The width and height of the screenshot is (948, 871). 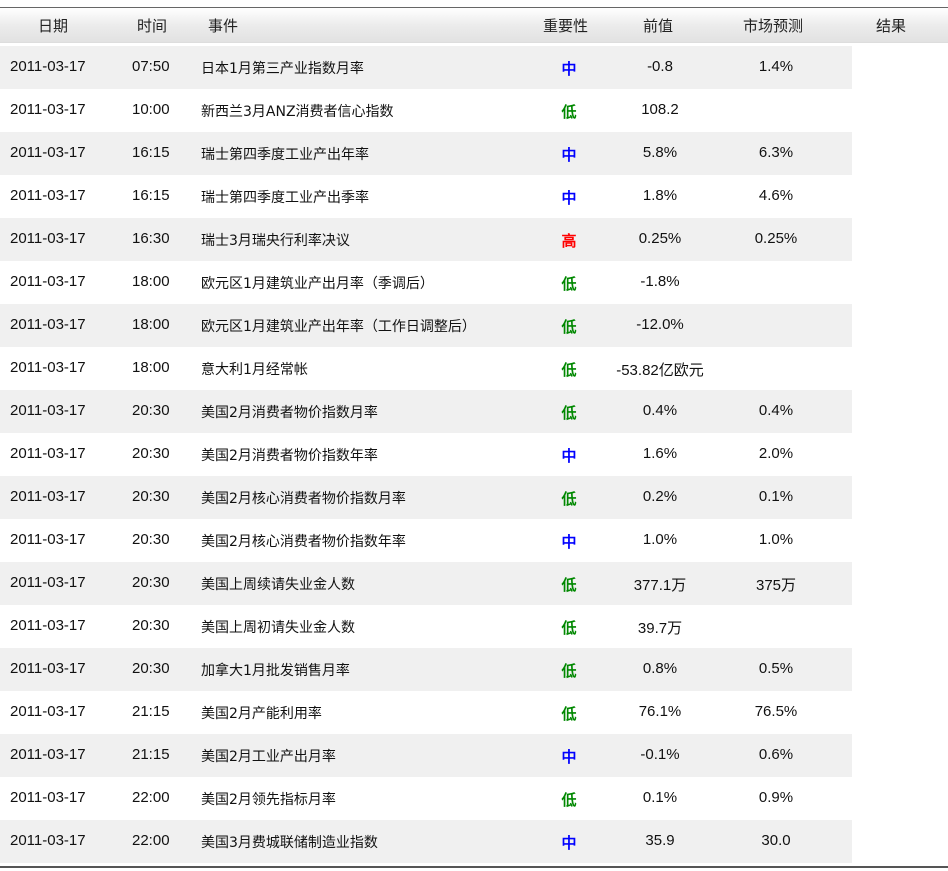 What do you see at coordinates (660, 324) in the screenshot?
I see `cell-previous: -12.0%` at bounding box center [660, 324].